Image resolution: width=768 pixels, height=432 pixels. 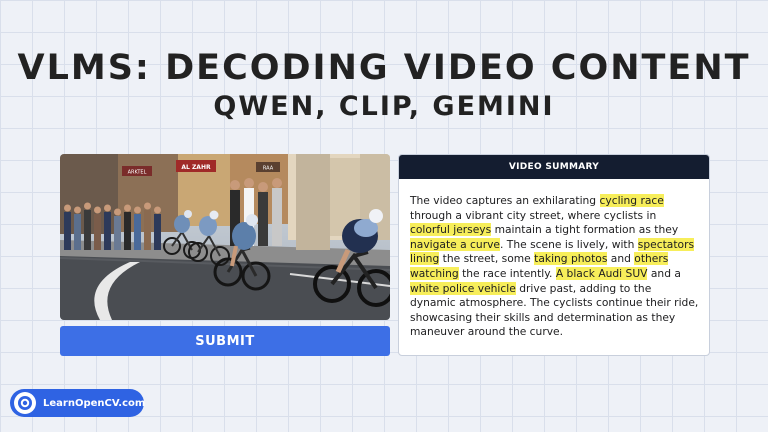 I want to click on highlighted-phrase: taking photos, so click(x=571, y=259).